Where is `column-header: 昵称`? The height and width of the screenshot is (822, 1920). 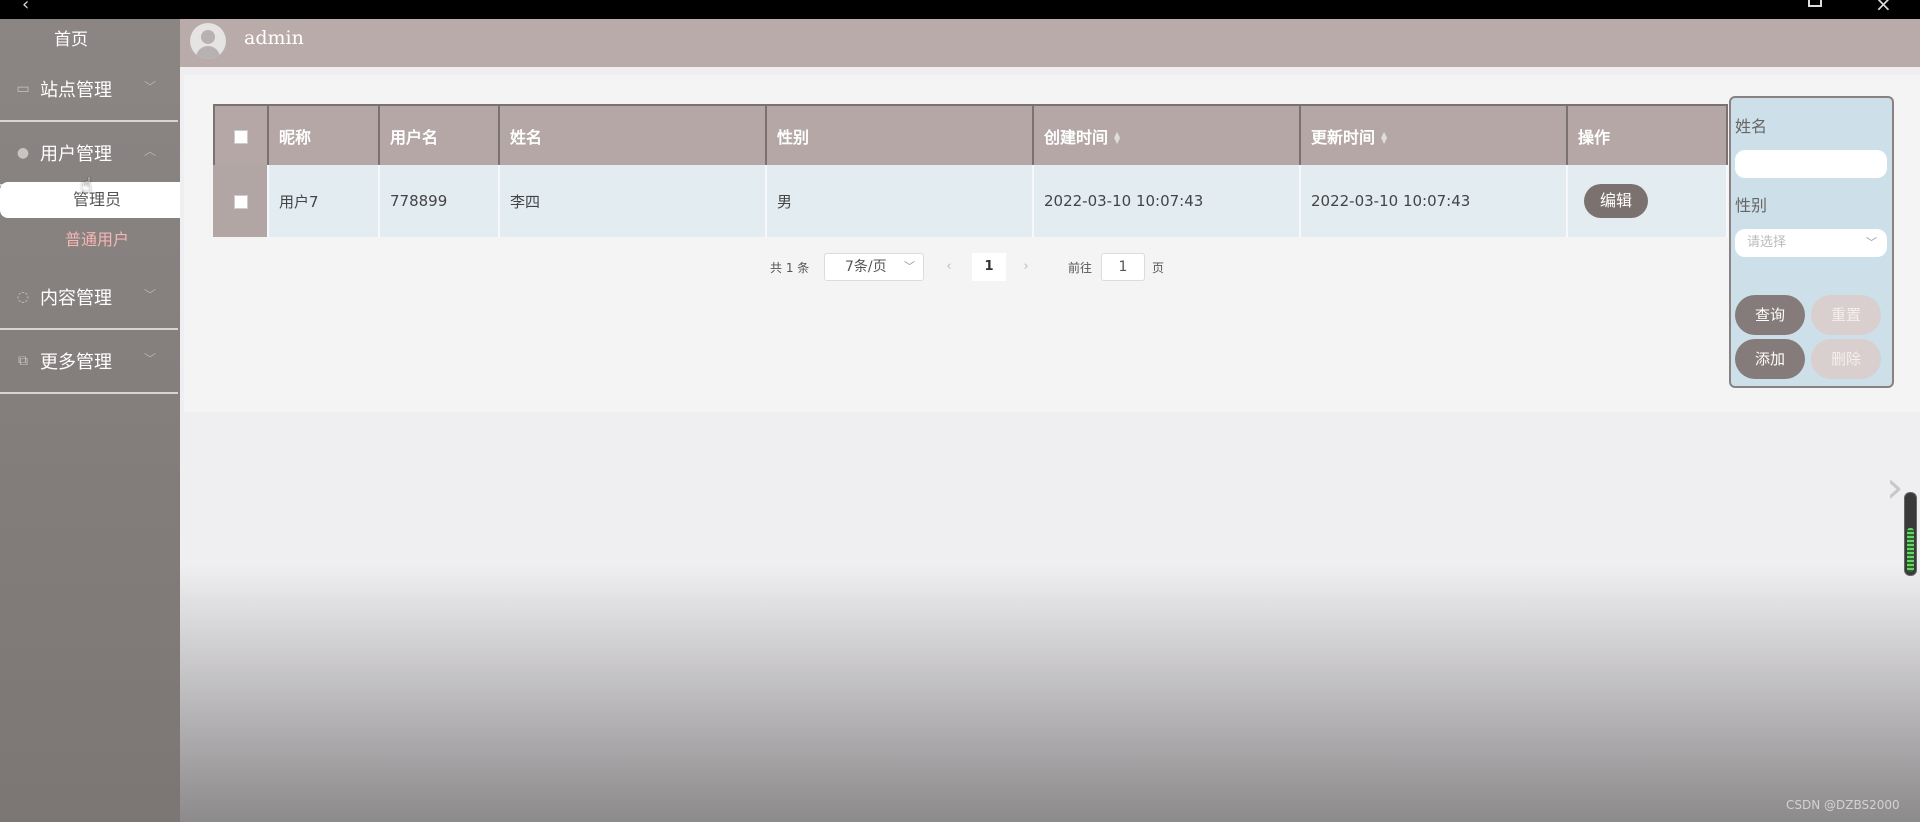
column-header: 昵称 is located at coordinates (324, 134).